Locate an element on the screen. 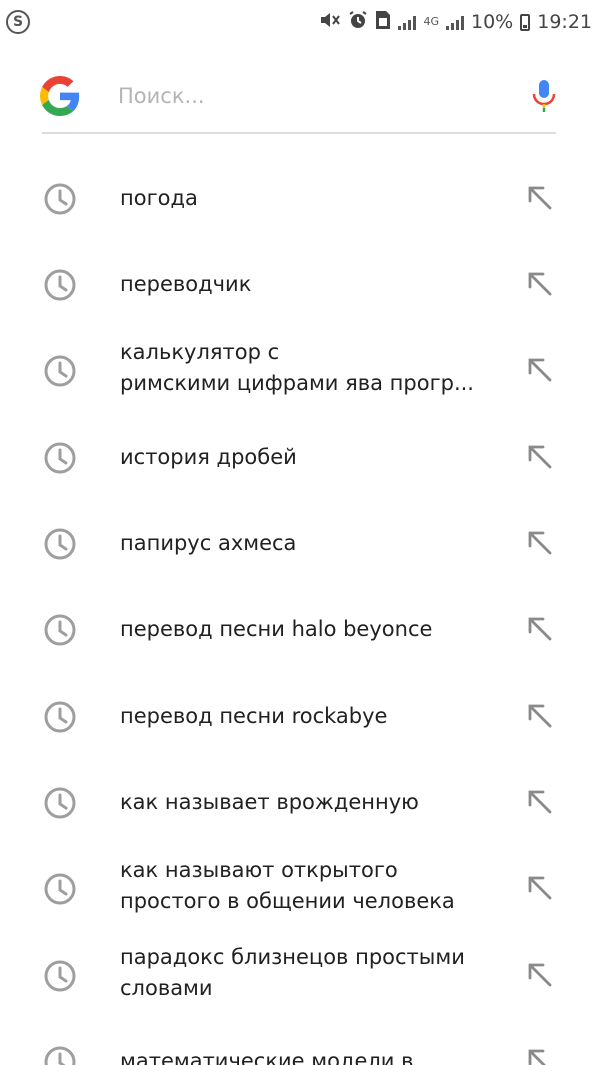  suggestion-item: переводчик is located at coordinates (300, 284).